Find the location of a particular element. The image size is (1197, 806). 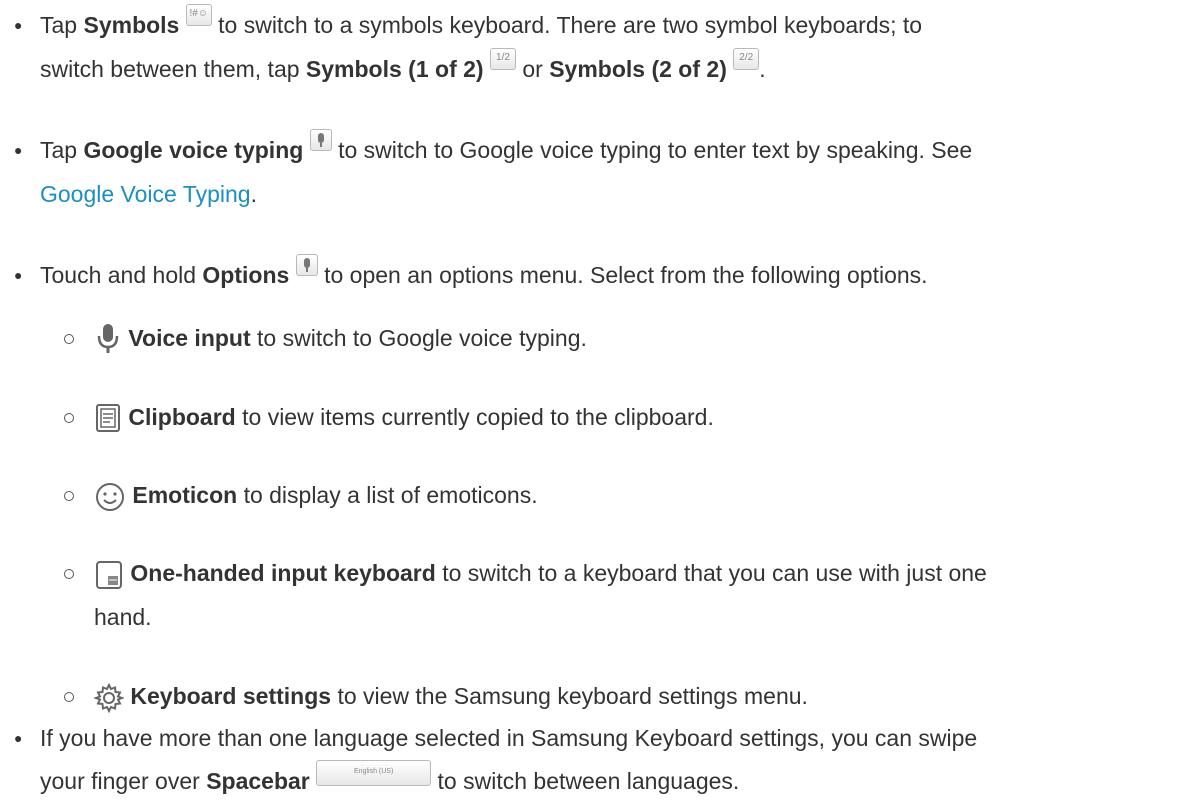

gear-icon is located at coordinates (109, 697).